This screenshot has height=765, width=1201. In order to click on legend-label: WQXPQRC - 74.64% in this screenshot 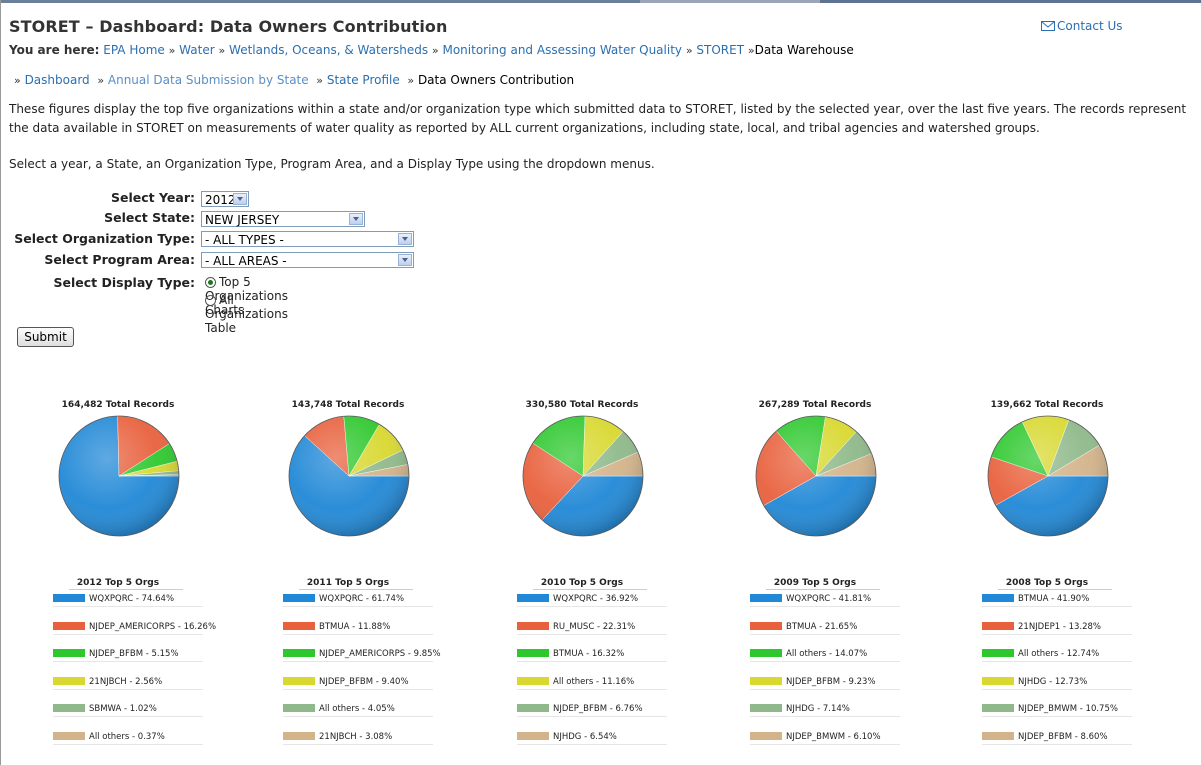, I will do `click(132, 599)`.